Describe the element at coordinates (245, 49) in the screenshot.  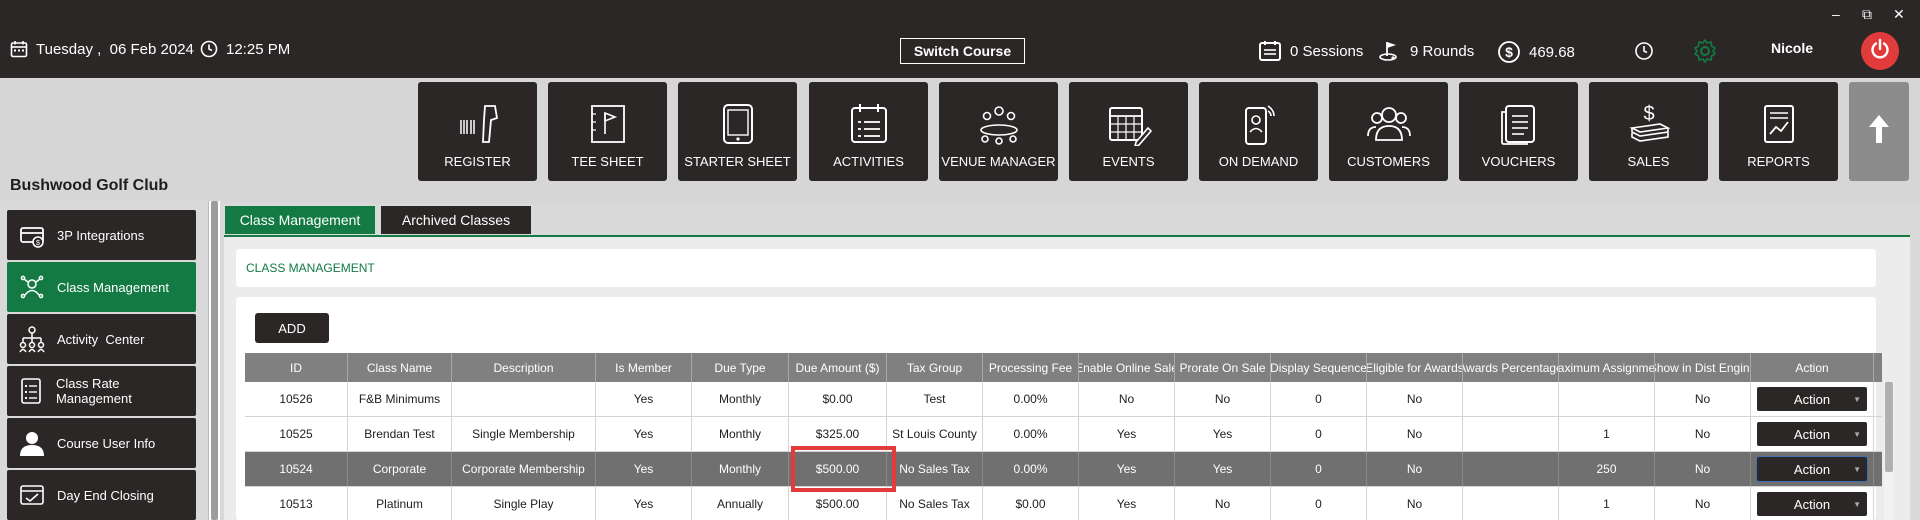
I see `time-display: 12:25 PM` at that location.